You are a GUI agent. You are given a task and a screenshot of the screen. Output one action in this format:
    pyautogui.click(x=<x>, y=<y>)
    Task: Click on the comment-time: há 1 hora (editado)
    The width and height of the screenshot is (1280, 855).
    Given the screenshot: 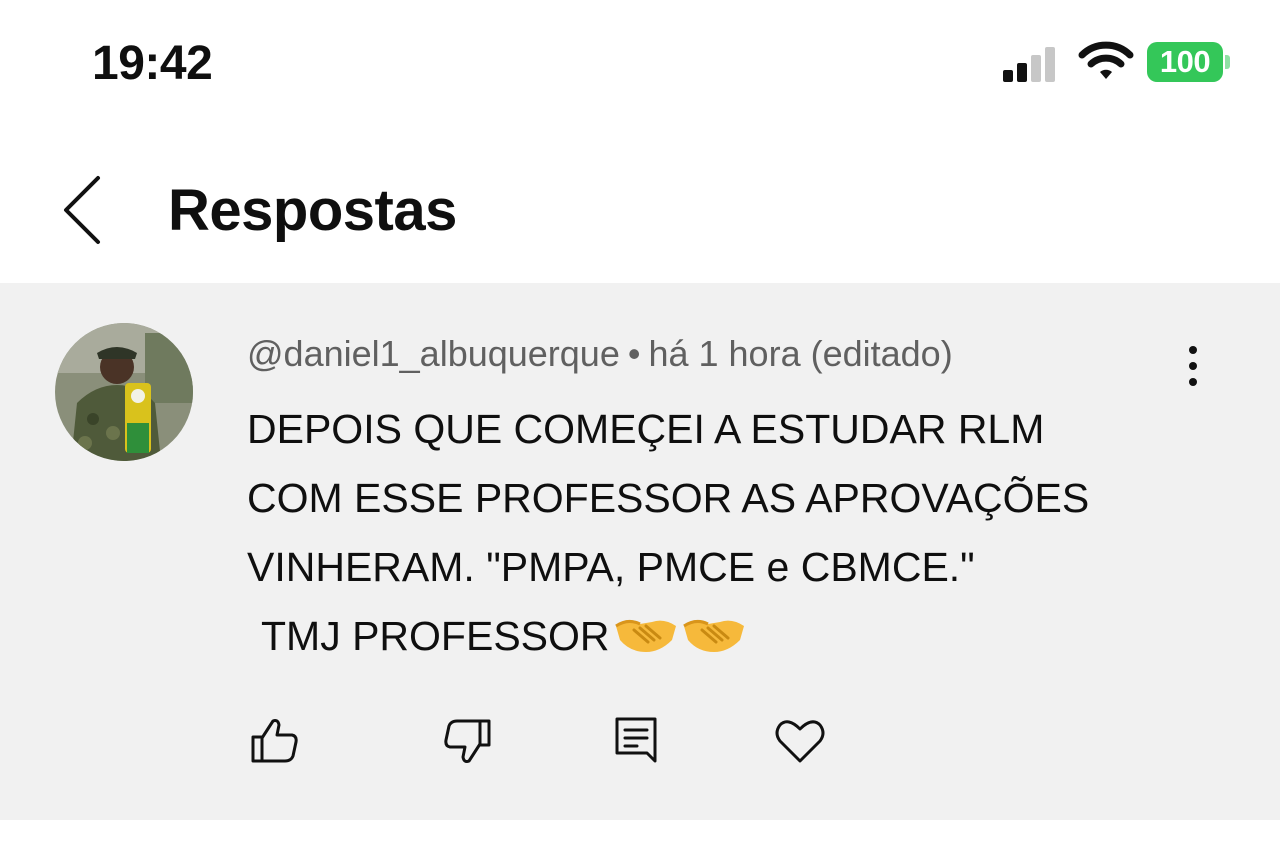 What is the action you would take?
    pyautogui.click(x=800, y=353)
    